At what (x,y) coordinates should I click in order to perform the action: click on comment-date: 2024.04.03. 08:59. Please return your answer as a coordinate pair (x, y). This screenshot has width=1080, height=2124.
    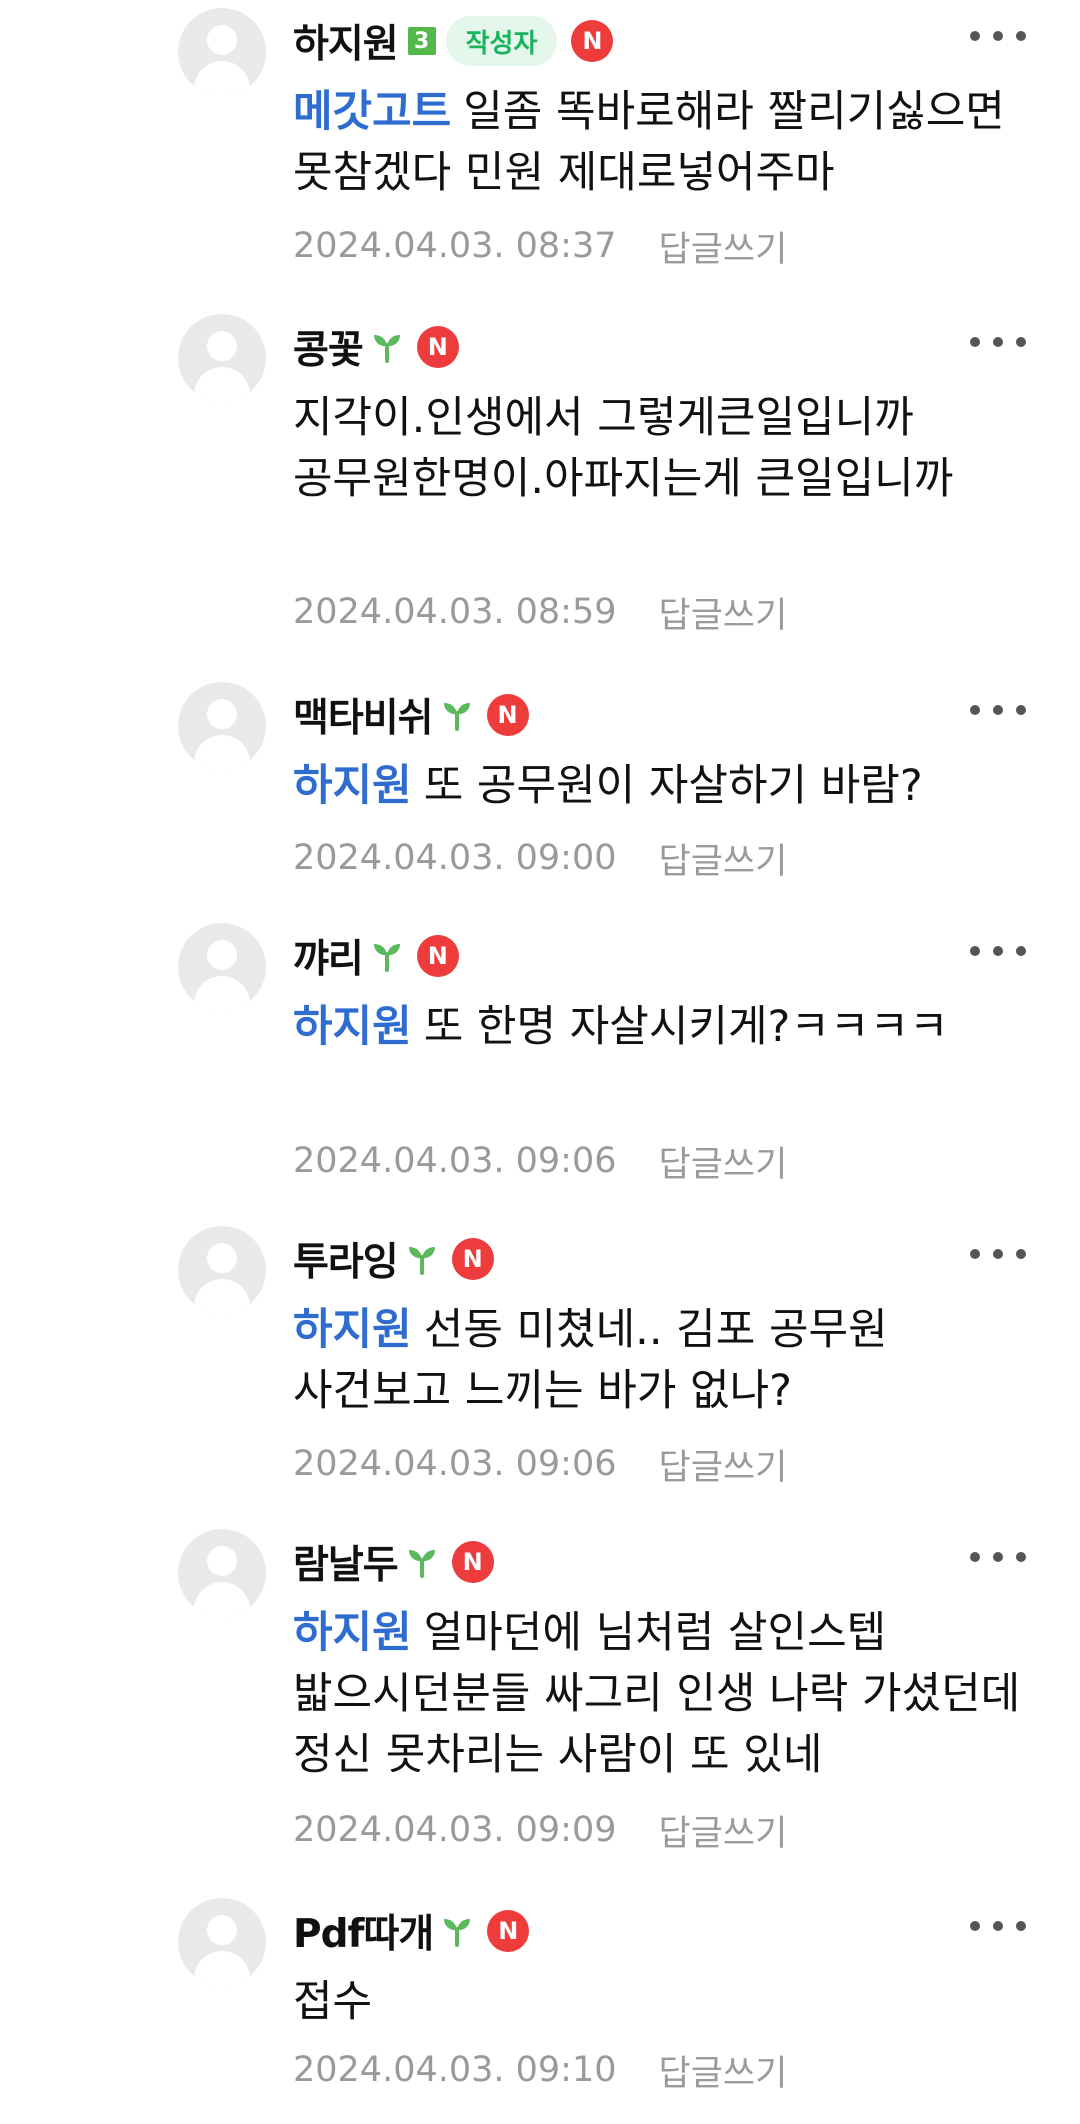
    Looking at the image, I should click on (455, 612).